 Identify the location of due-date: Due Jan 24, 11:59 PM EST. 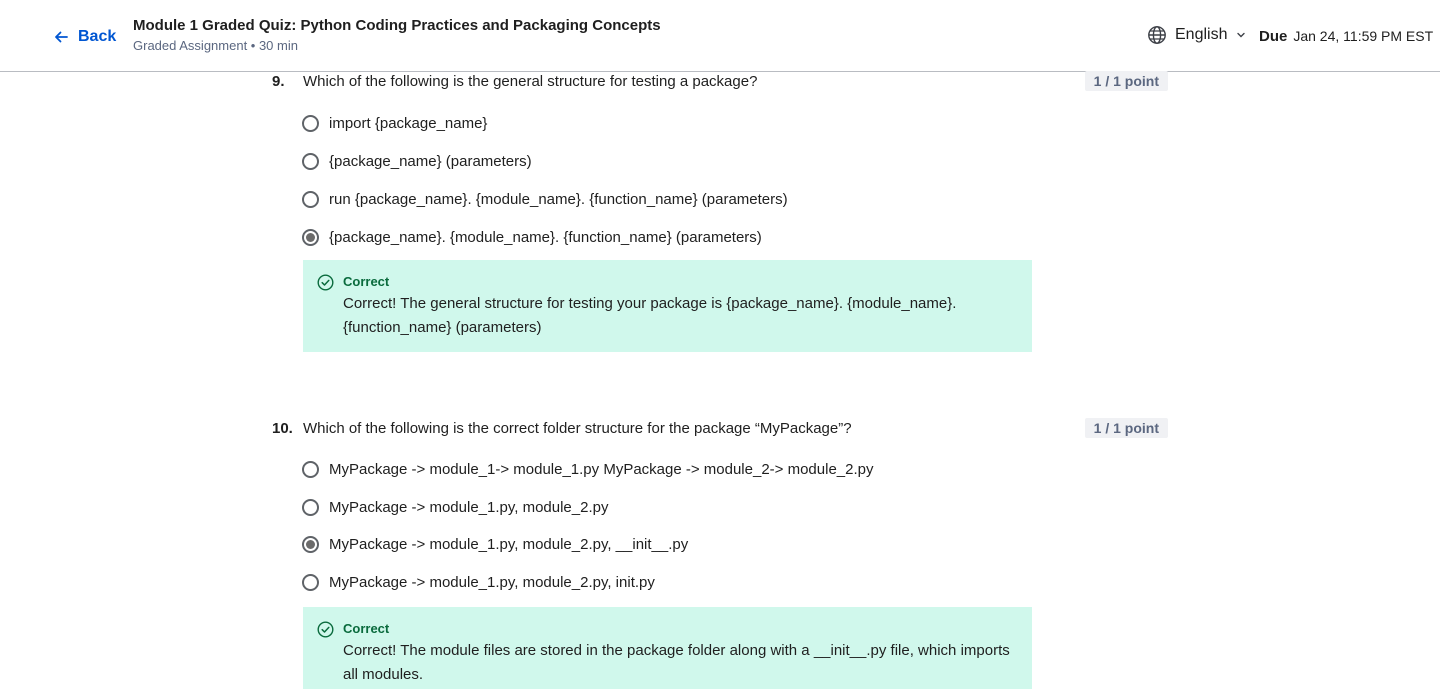
(1346, 36).